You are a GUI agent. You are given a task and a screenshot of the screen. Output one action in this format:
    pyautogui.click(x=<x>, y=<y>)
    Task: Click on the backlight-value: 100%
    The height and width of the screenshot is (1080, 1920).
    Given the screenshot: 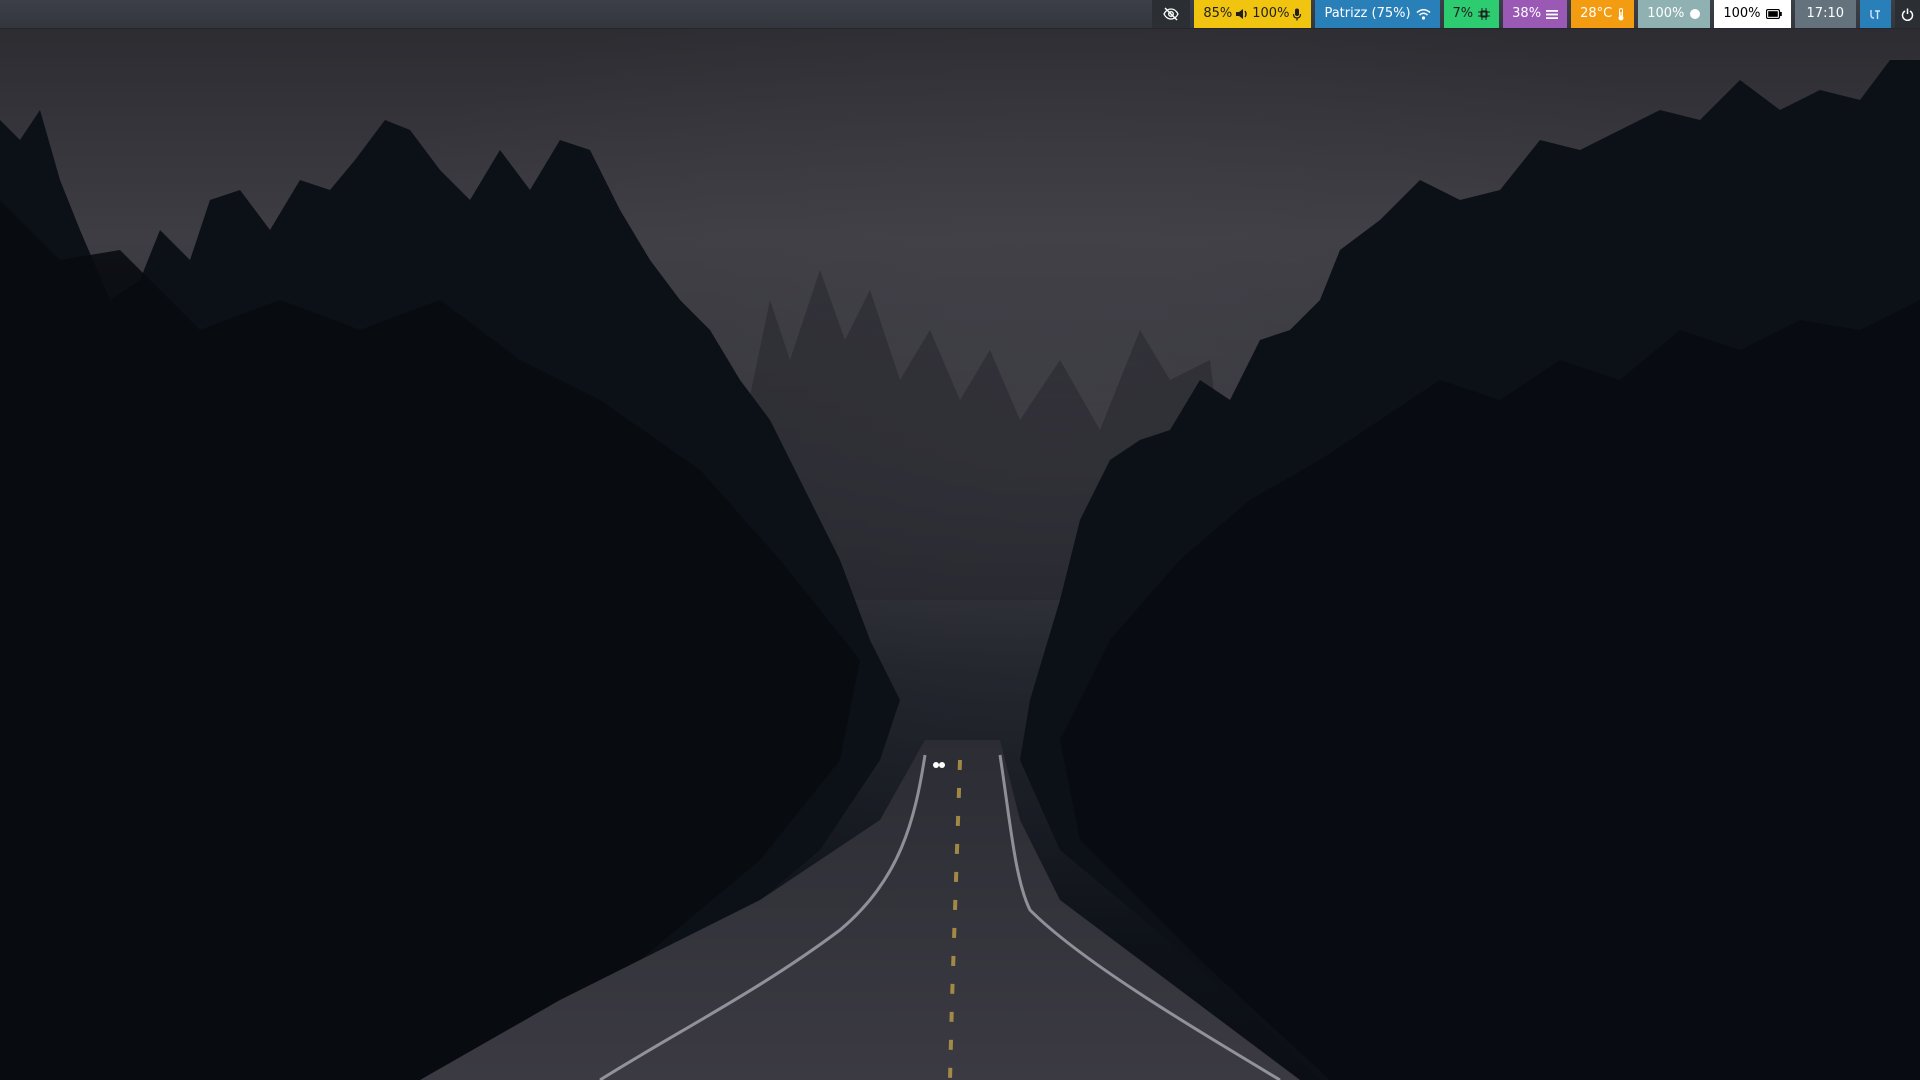 What is the action you would take?
    pyautogui.click(x=1666, y=13)
    